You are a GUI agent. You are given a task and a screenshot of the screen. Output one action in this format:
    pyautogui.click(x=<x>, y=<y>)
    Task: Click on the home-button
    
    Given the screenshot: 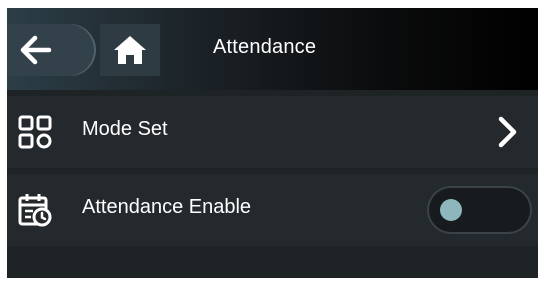 What is the action you would take?
    pyautogui.click(x=130, y=50)
    